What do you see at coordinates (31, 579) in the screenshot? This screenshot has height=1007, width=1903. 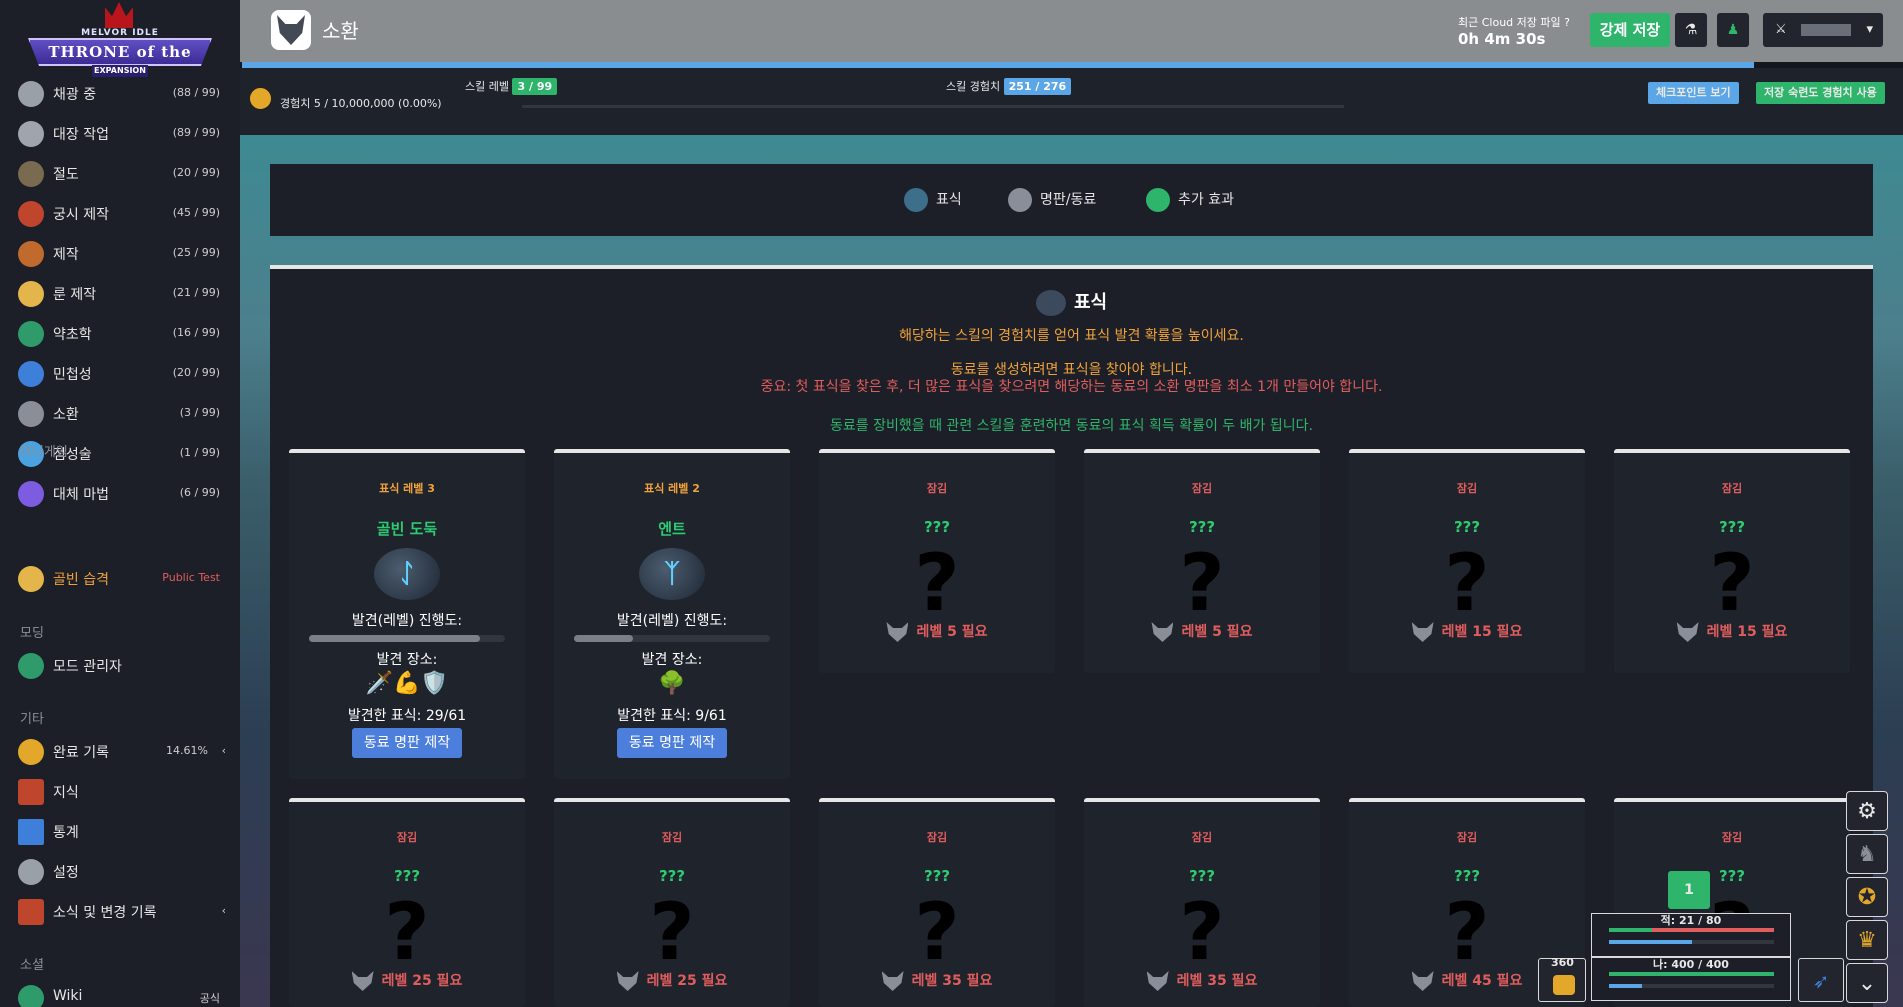 I see `goblin-icon` at bounding box center [31, 579].